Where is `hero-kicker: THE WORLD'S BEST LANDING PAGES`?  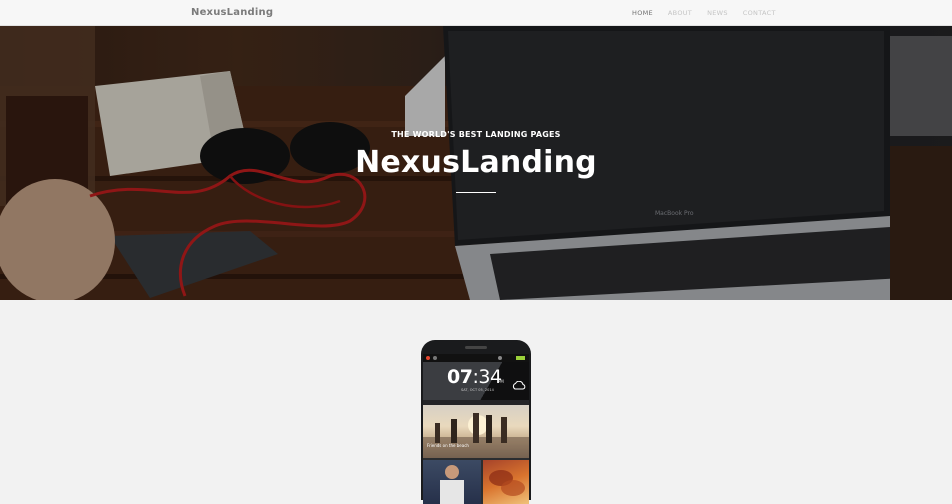
hero-kicker: THE WORLD'S BEST LANDING PAGES is located at coordinates (476, 134).